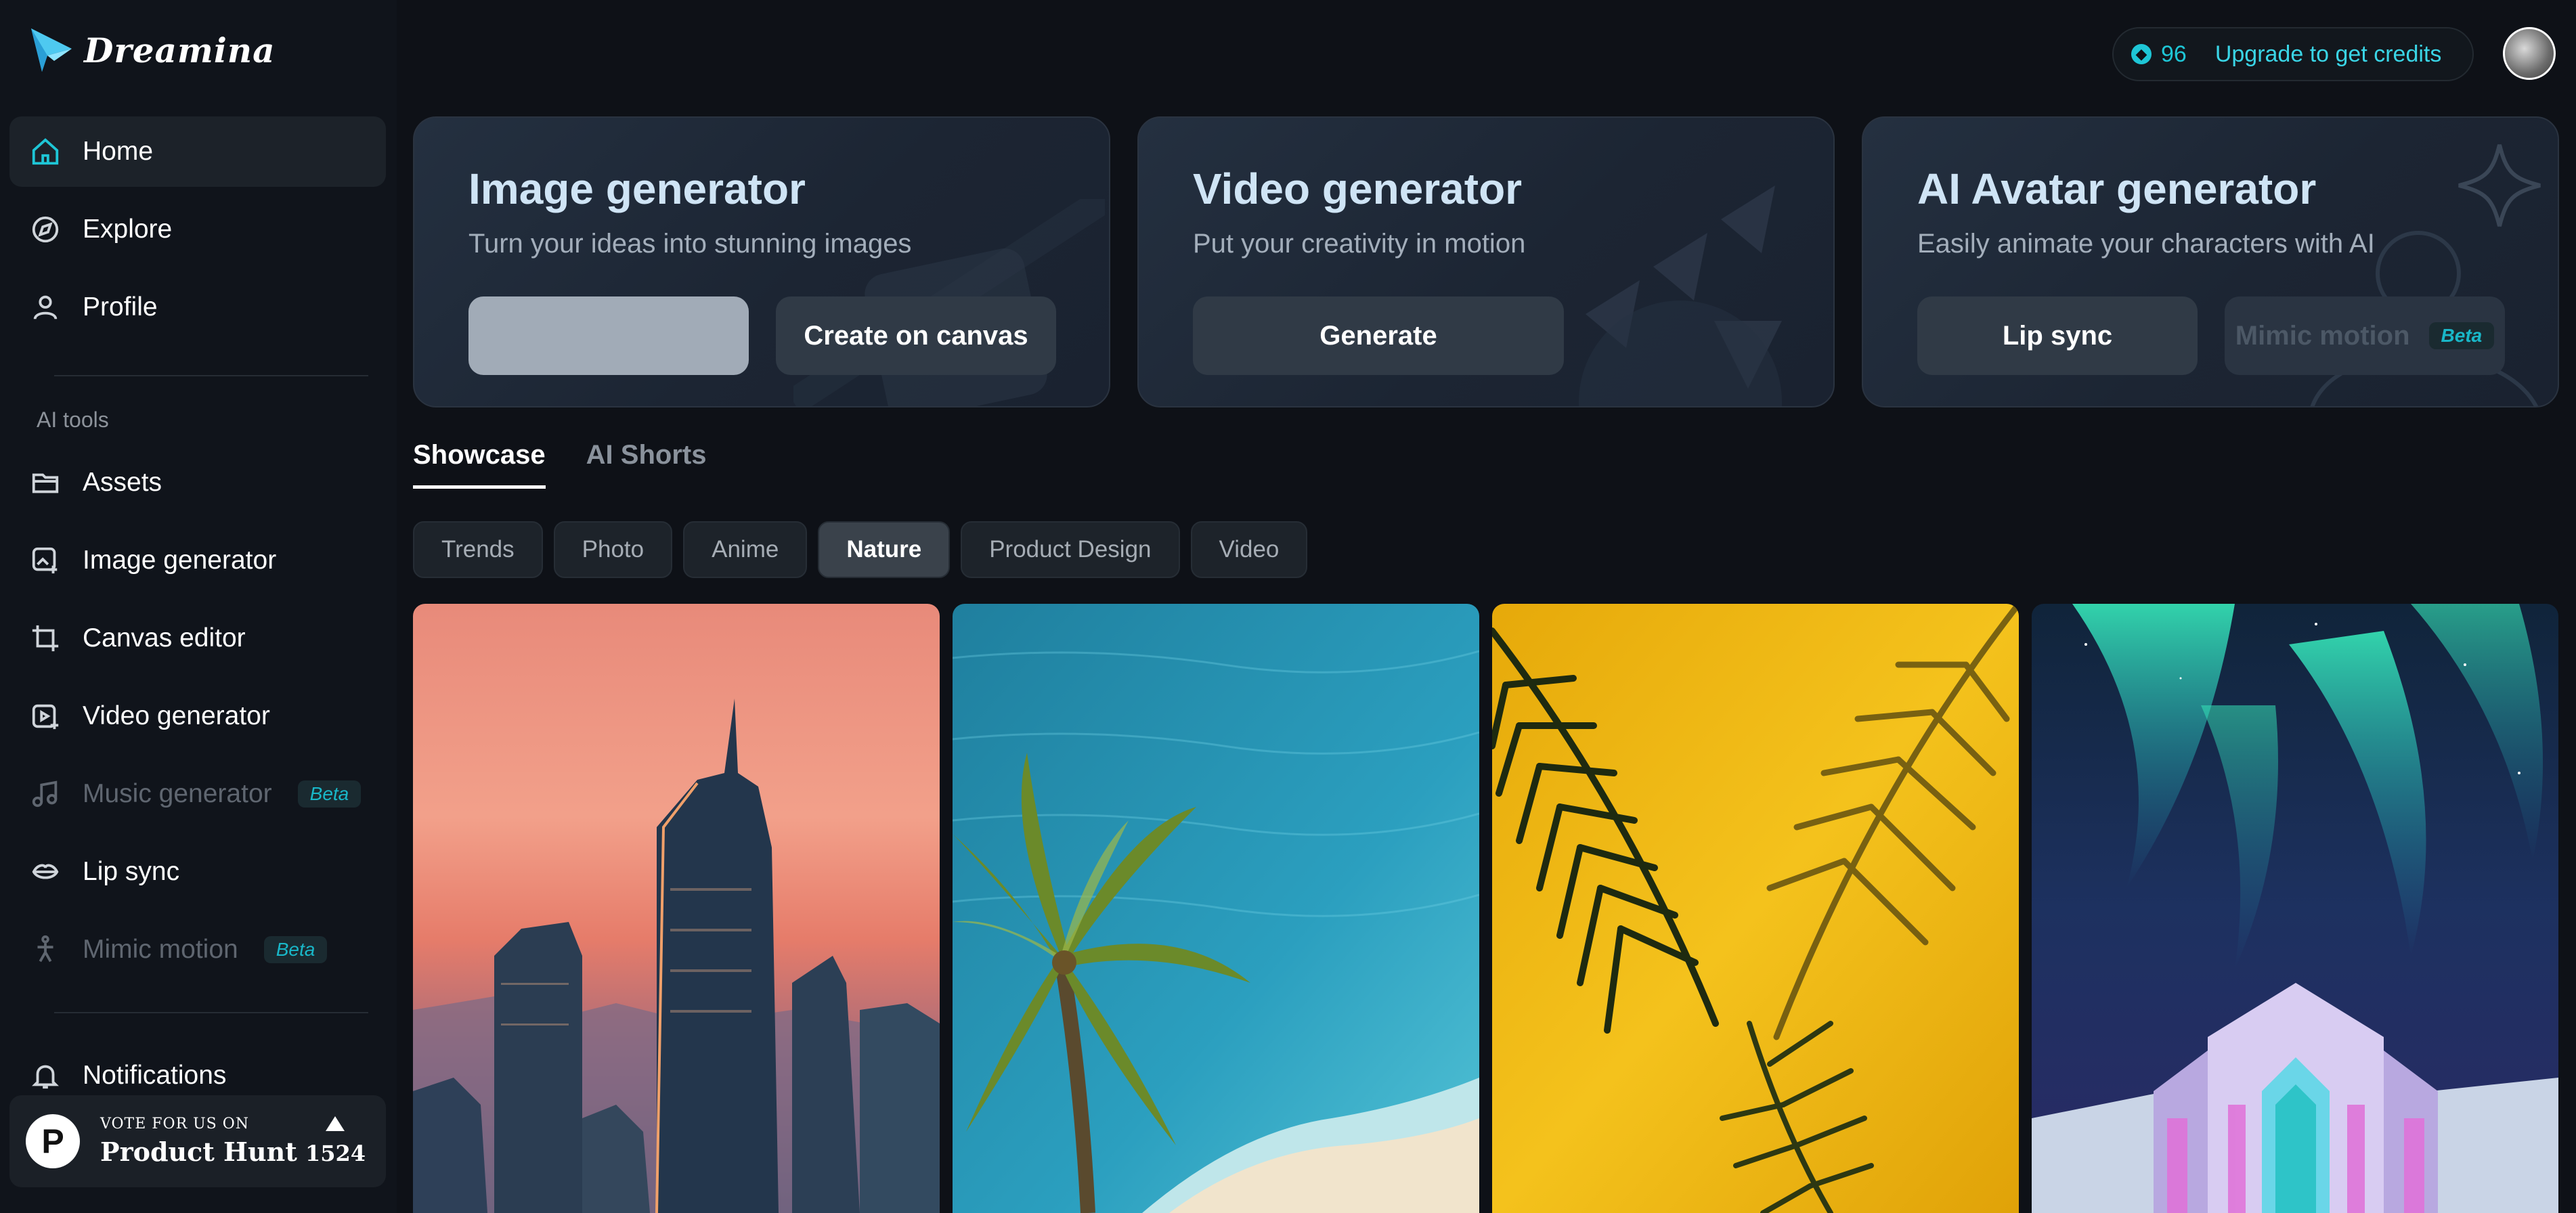 The image size is (2576, 1213). What do you see at coordinates (646, 464) in the screenshot?
I see `tab-ai-shorts: AI Shorts` at bounding box center [646, 464].